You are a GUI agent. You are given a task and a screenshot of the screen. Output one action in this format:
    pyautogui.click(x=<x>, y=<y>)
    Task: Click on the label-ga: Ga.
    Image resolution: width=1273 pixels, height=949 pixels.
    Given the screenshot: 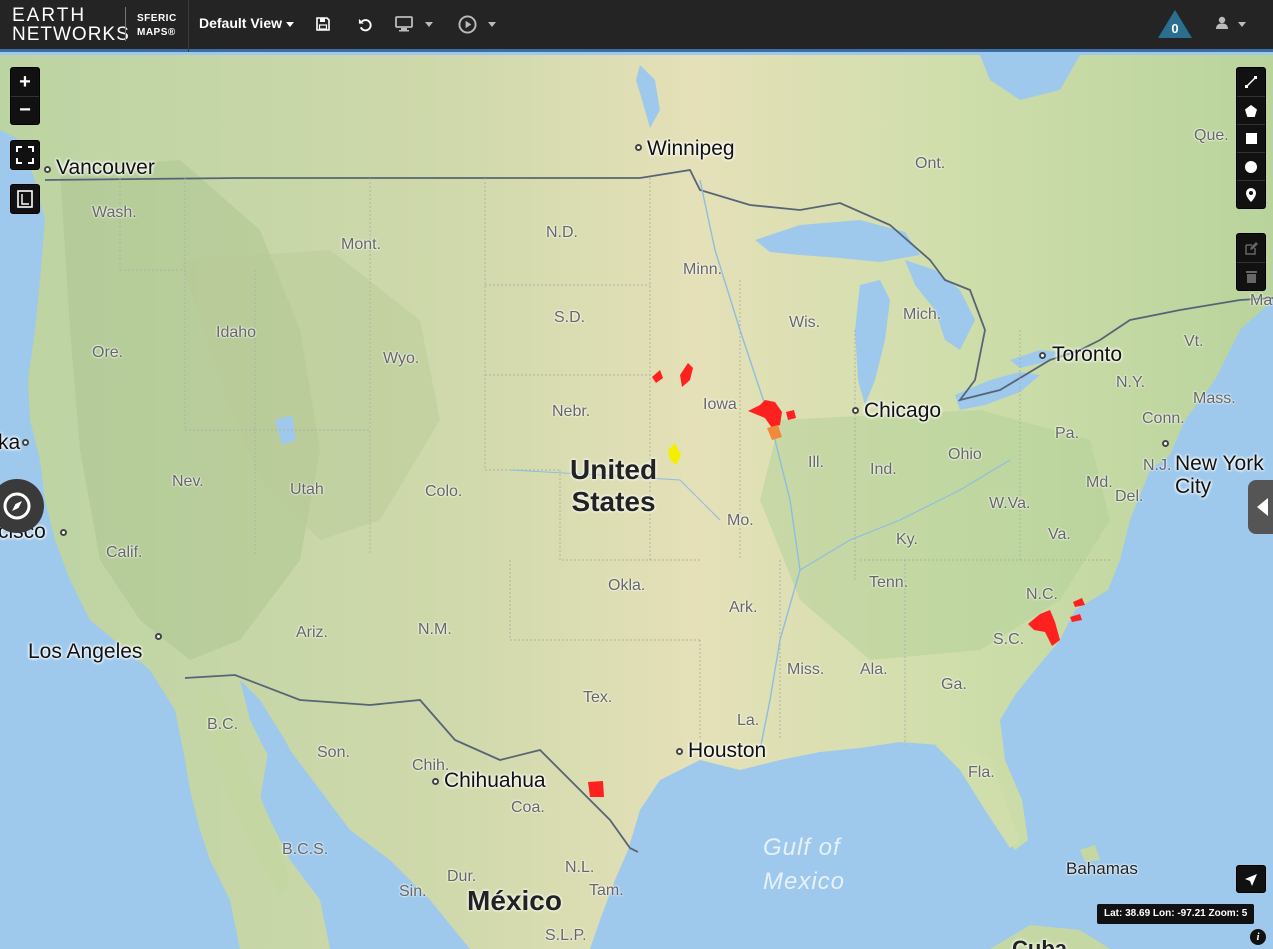 What is the action you would take?
    pyautogui.click(x=954, y=684)
    